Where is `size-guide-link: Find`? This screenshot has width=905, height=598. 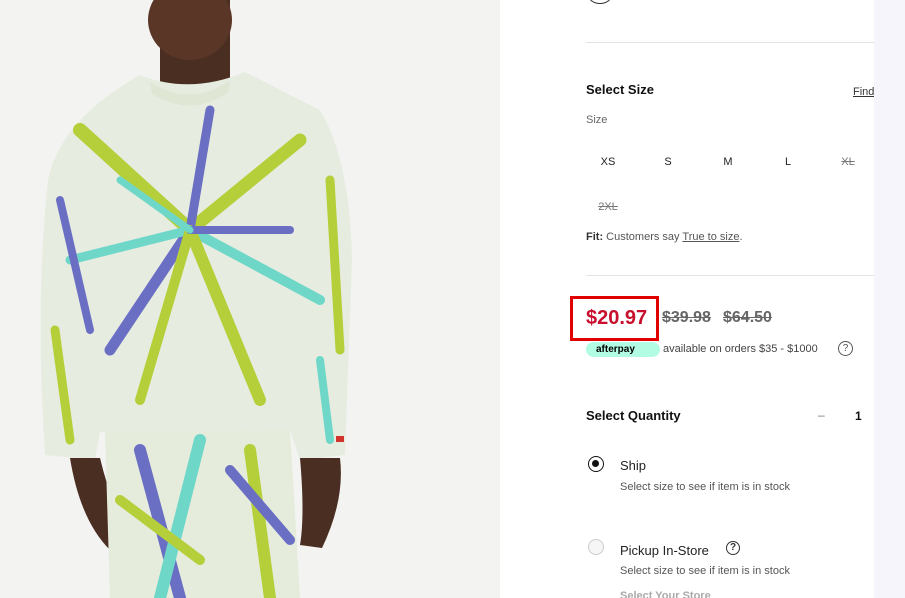 size-guide-link: Find is located at coordinates (863, 92).